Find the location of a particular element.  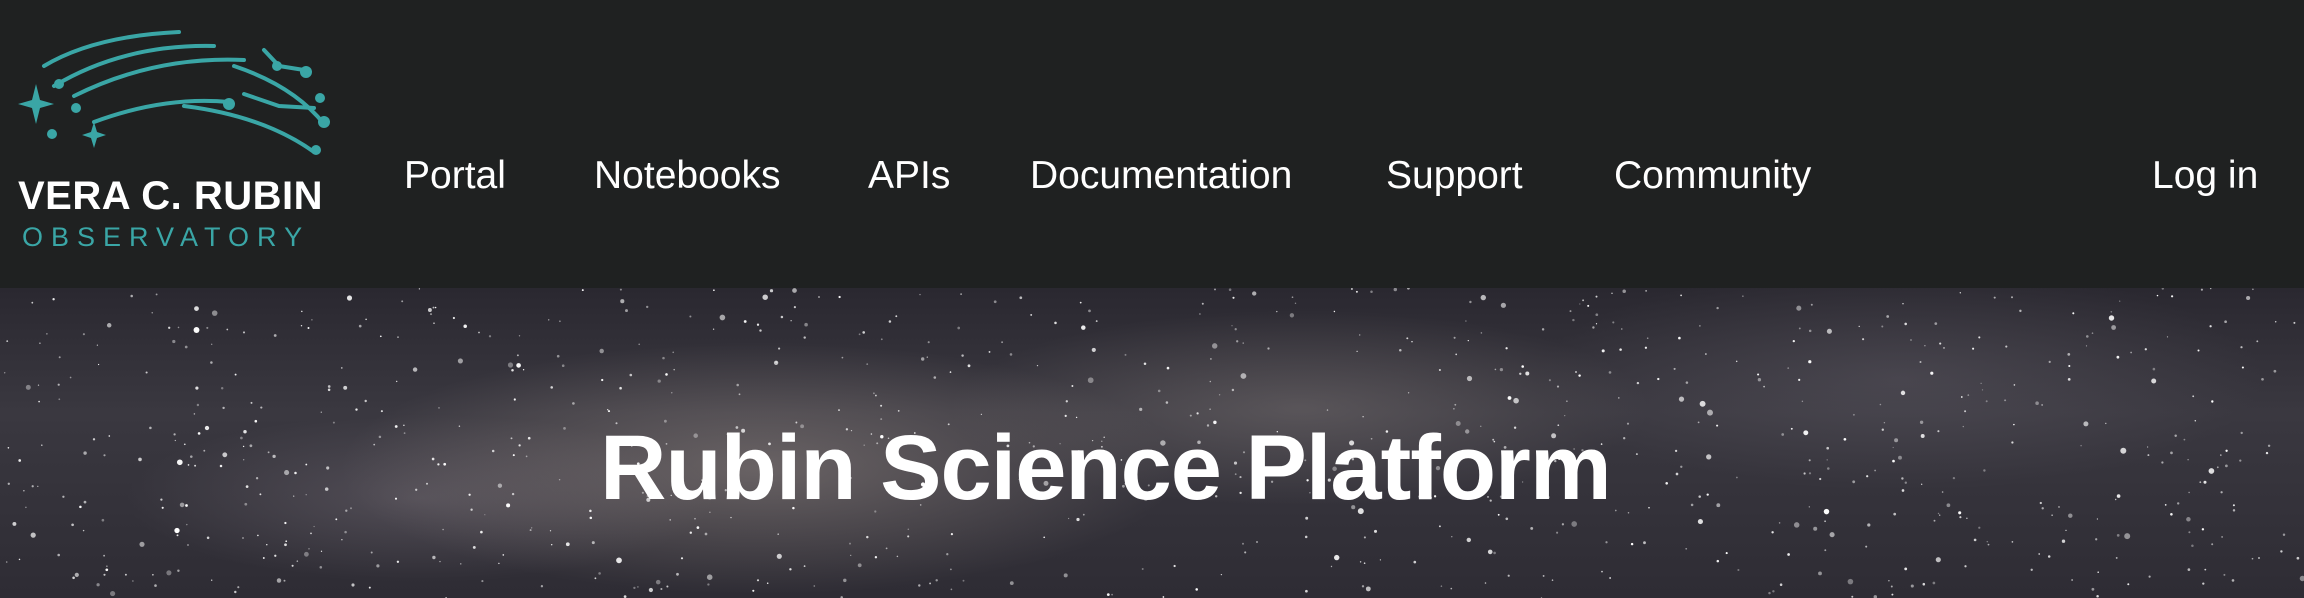

login-link: Log in is located at coordinates (2205, 176).